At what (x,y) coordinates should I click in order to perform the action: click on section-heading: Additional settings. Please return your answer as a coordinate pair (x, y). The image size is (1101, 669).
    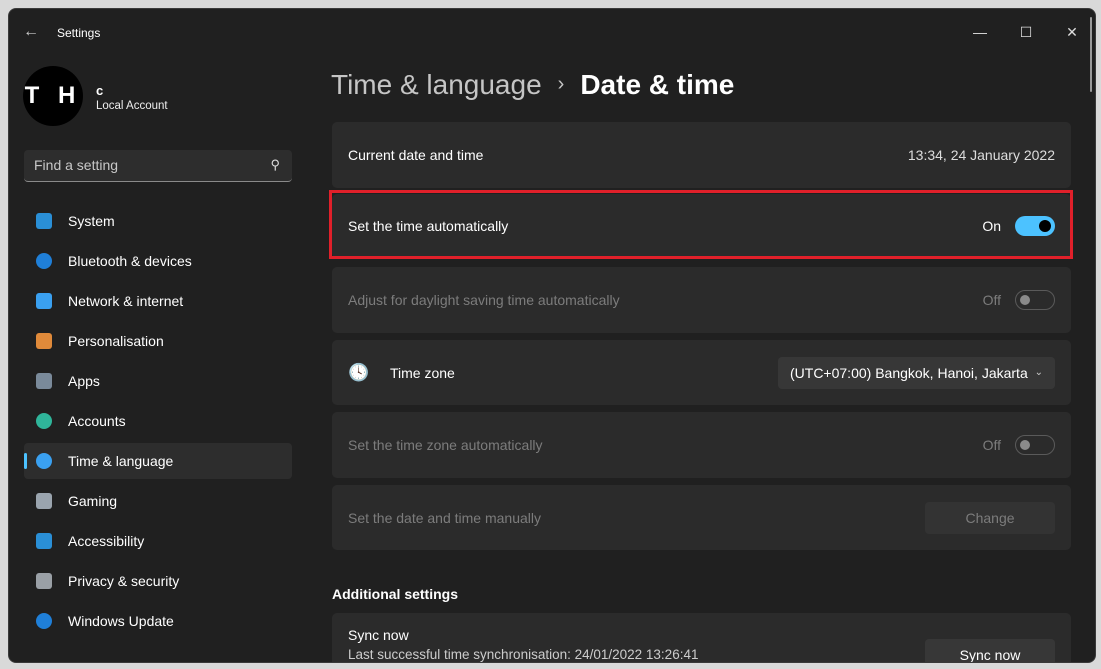
    Looking at the image, I should click on (395, 594).